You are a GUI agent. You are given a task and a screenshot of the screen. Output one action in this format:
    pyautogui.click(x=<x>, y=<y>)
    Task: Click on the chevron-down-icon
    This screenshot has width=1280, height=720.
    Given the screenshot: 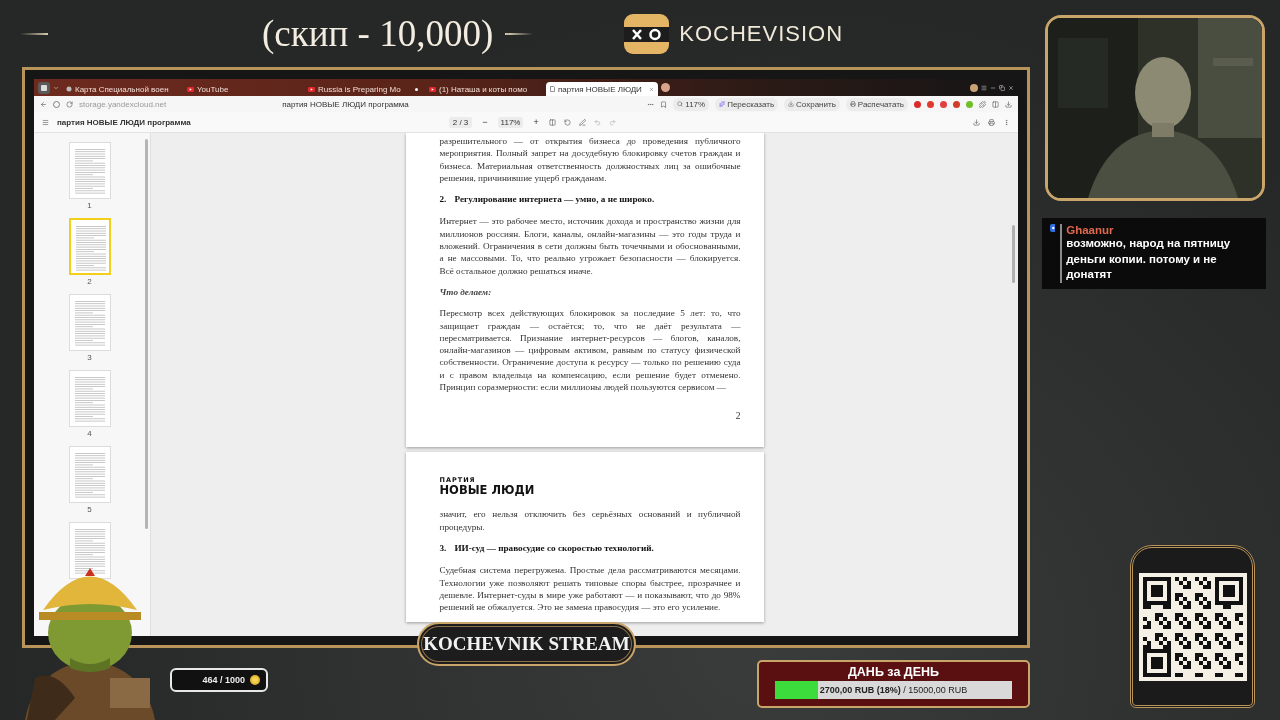 What is the action you would take?
    pyautogui.click(x=56, y=87)
    